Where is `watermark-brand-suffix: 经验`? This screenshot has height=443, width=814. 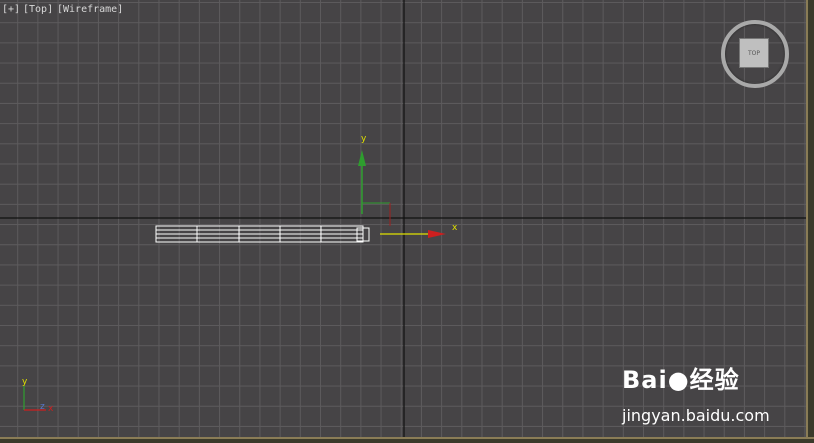
watermark-brand-suffix: 经验 is located at coordinates (714, 380).